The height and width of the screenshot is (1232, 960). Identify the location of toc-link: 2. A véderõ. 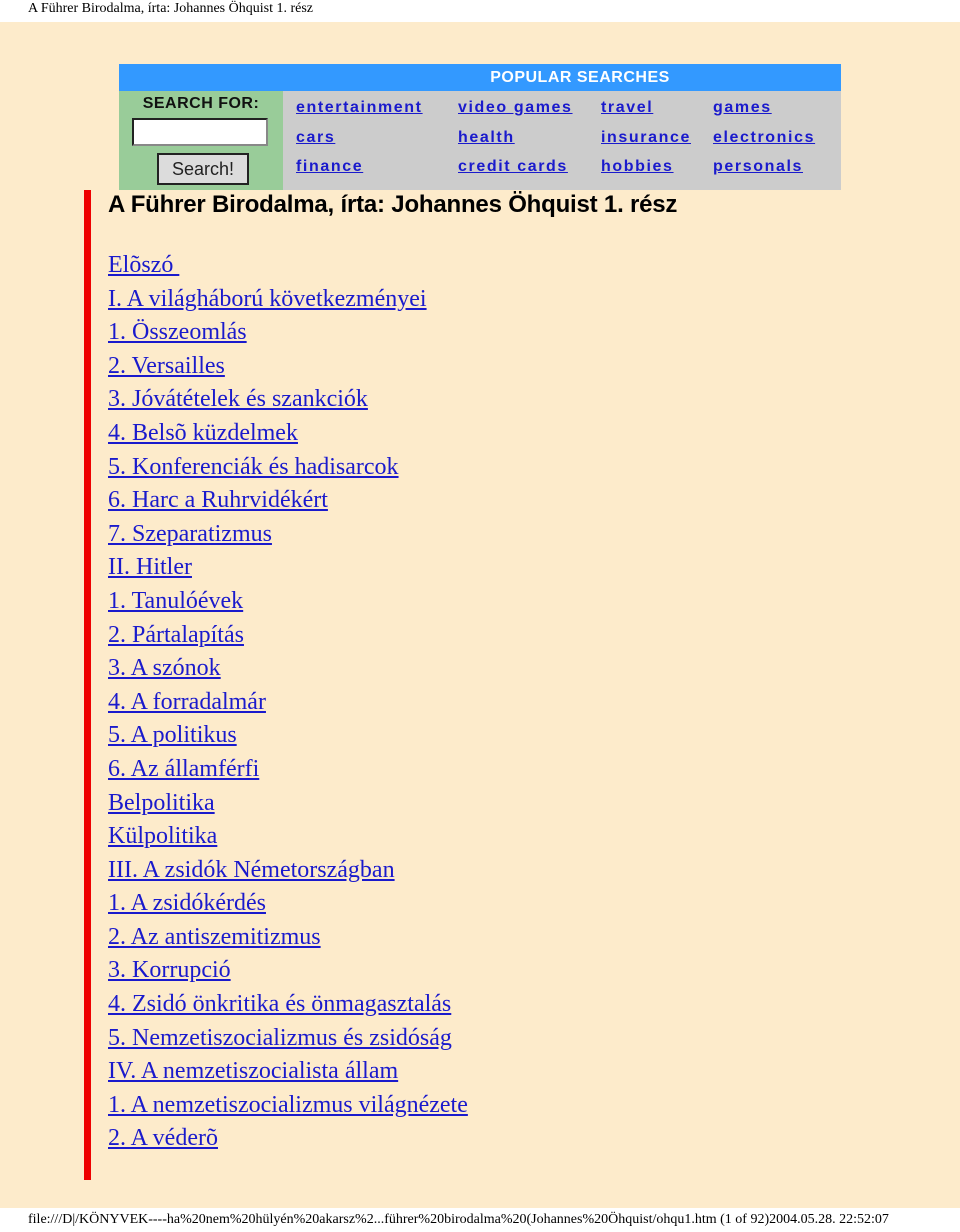
(163, 1138).